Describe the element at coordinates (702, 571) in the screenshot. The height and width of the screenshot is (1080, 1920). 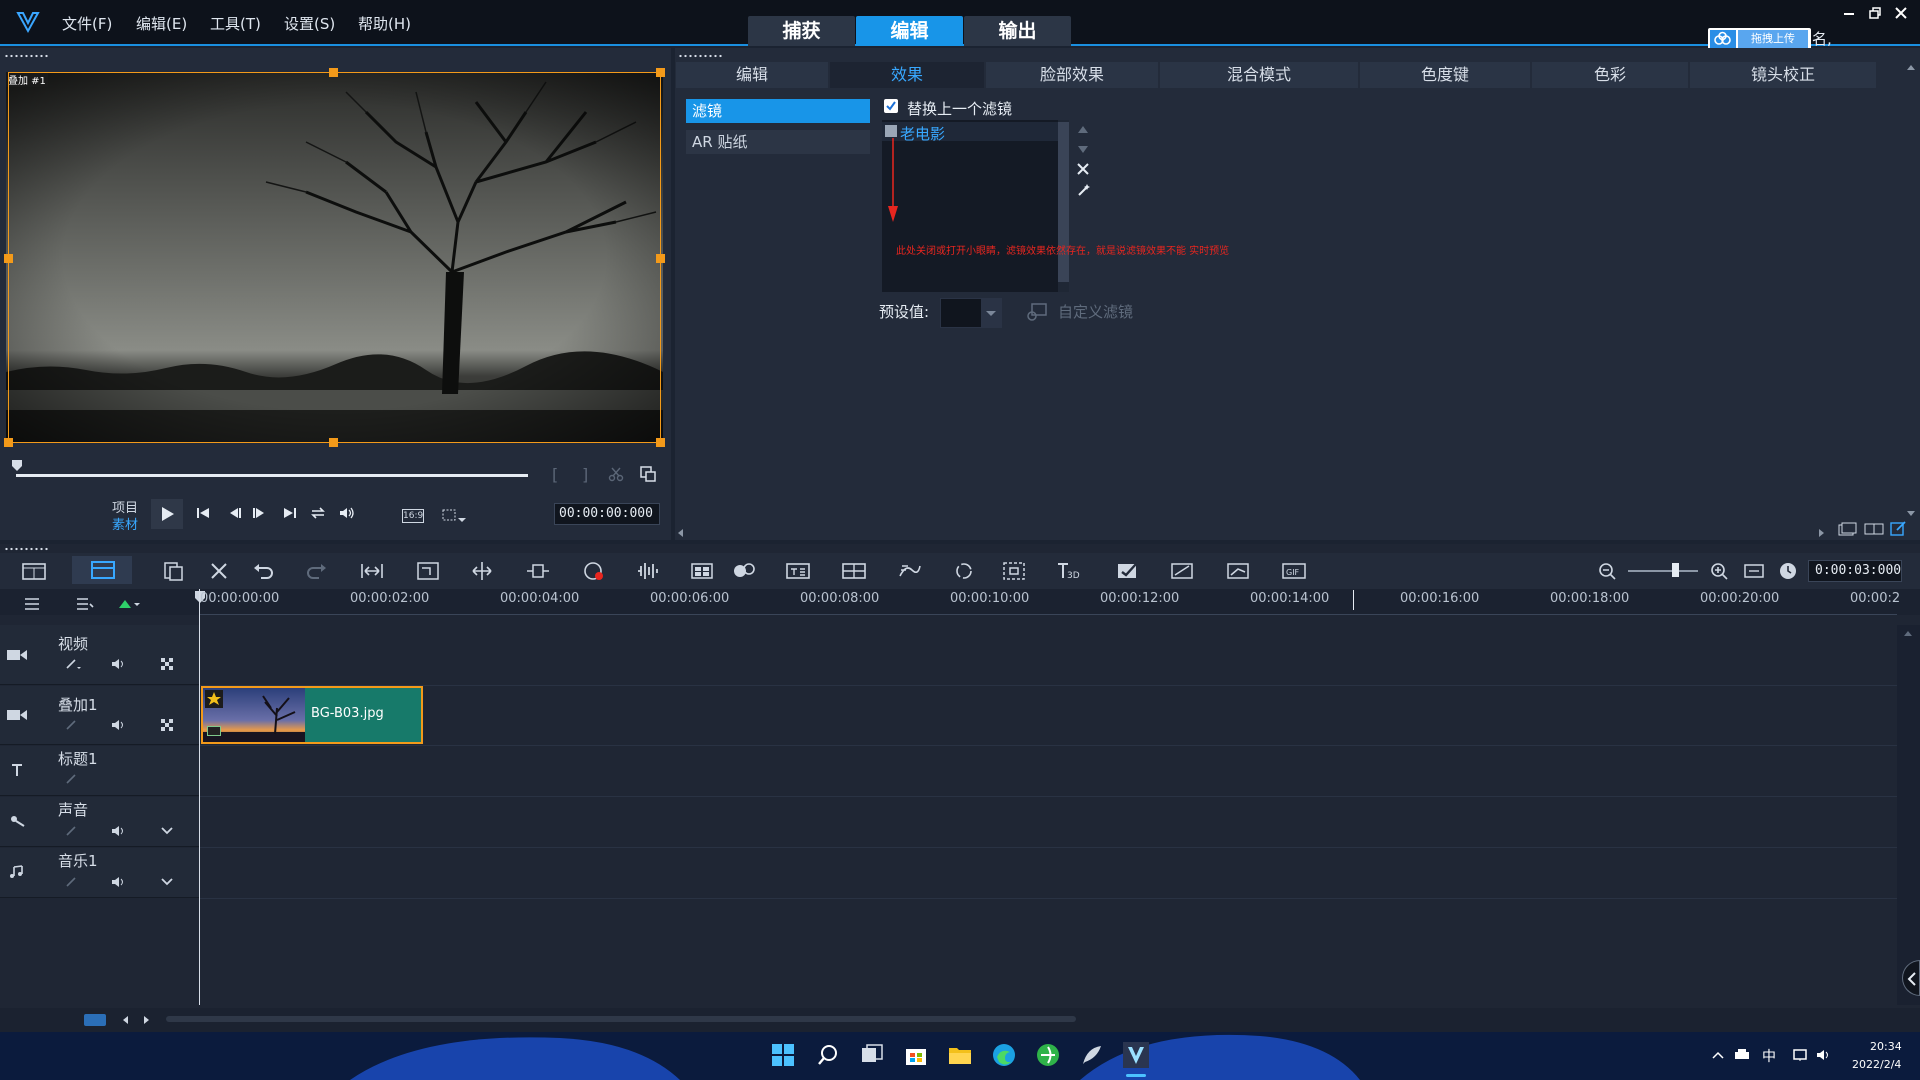
I see `multi-camera-icon` at that location.